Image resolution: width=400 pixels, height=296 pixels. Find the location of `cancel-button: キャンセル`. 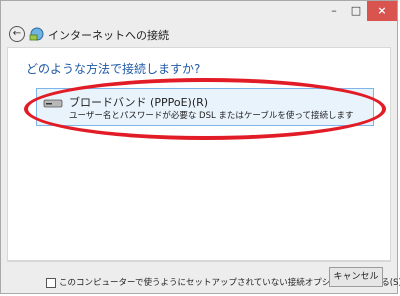

cancel-button: キャンセル is located at coordinates (356, 277).